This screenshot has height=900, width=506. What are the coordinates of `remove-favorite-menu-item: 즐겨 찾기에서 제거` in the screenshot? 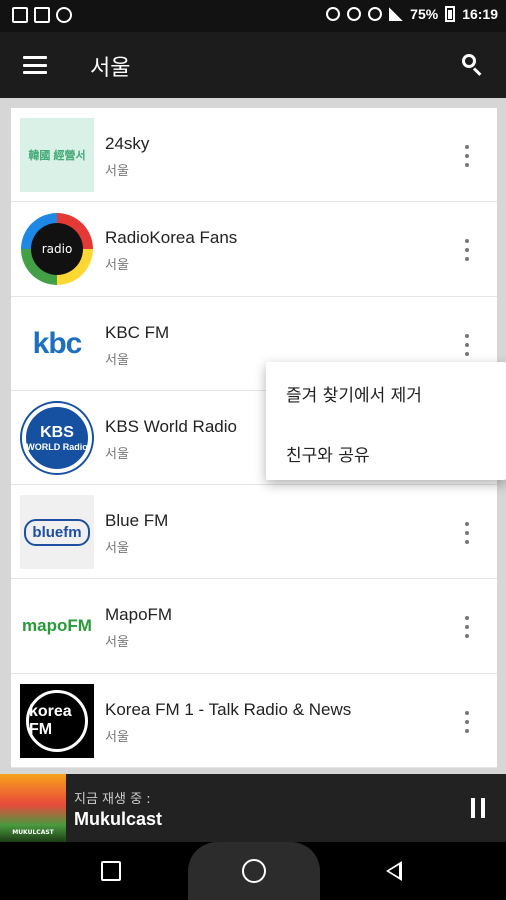 It's located at (354, 393).